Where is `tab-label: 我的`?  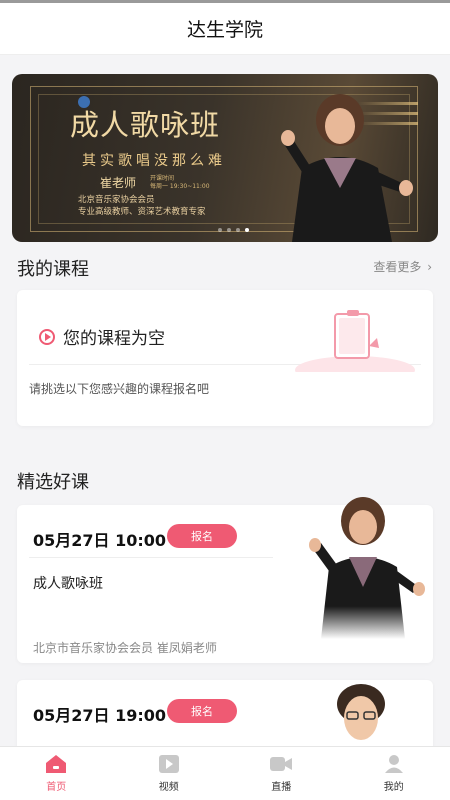
tab-label: 我的 is located at coordinates (393, 787).